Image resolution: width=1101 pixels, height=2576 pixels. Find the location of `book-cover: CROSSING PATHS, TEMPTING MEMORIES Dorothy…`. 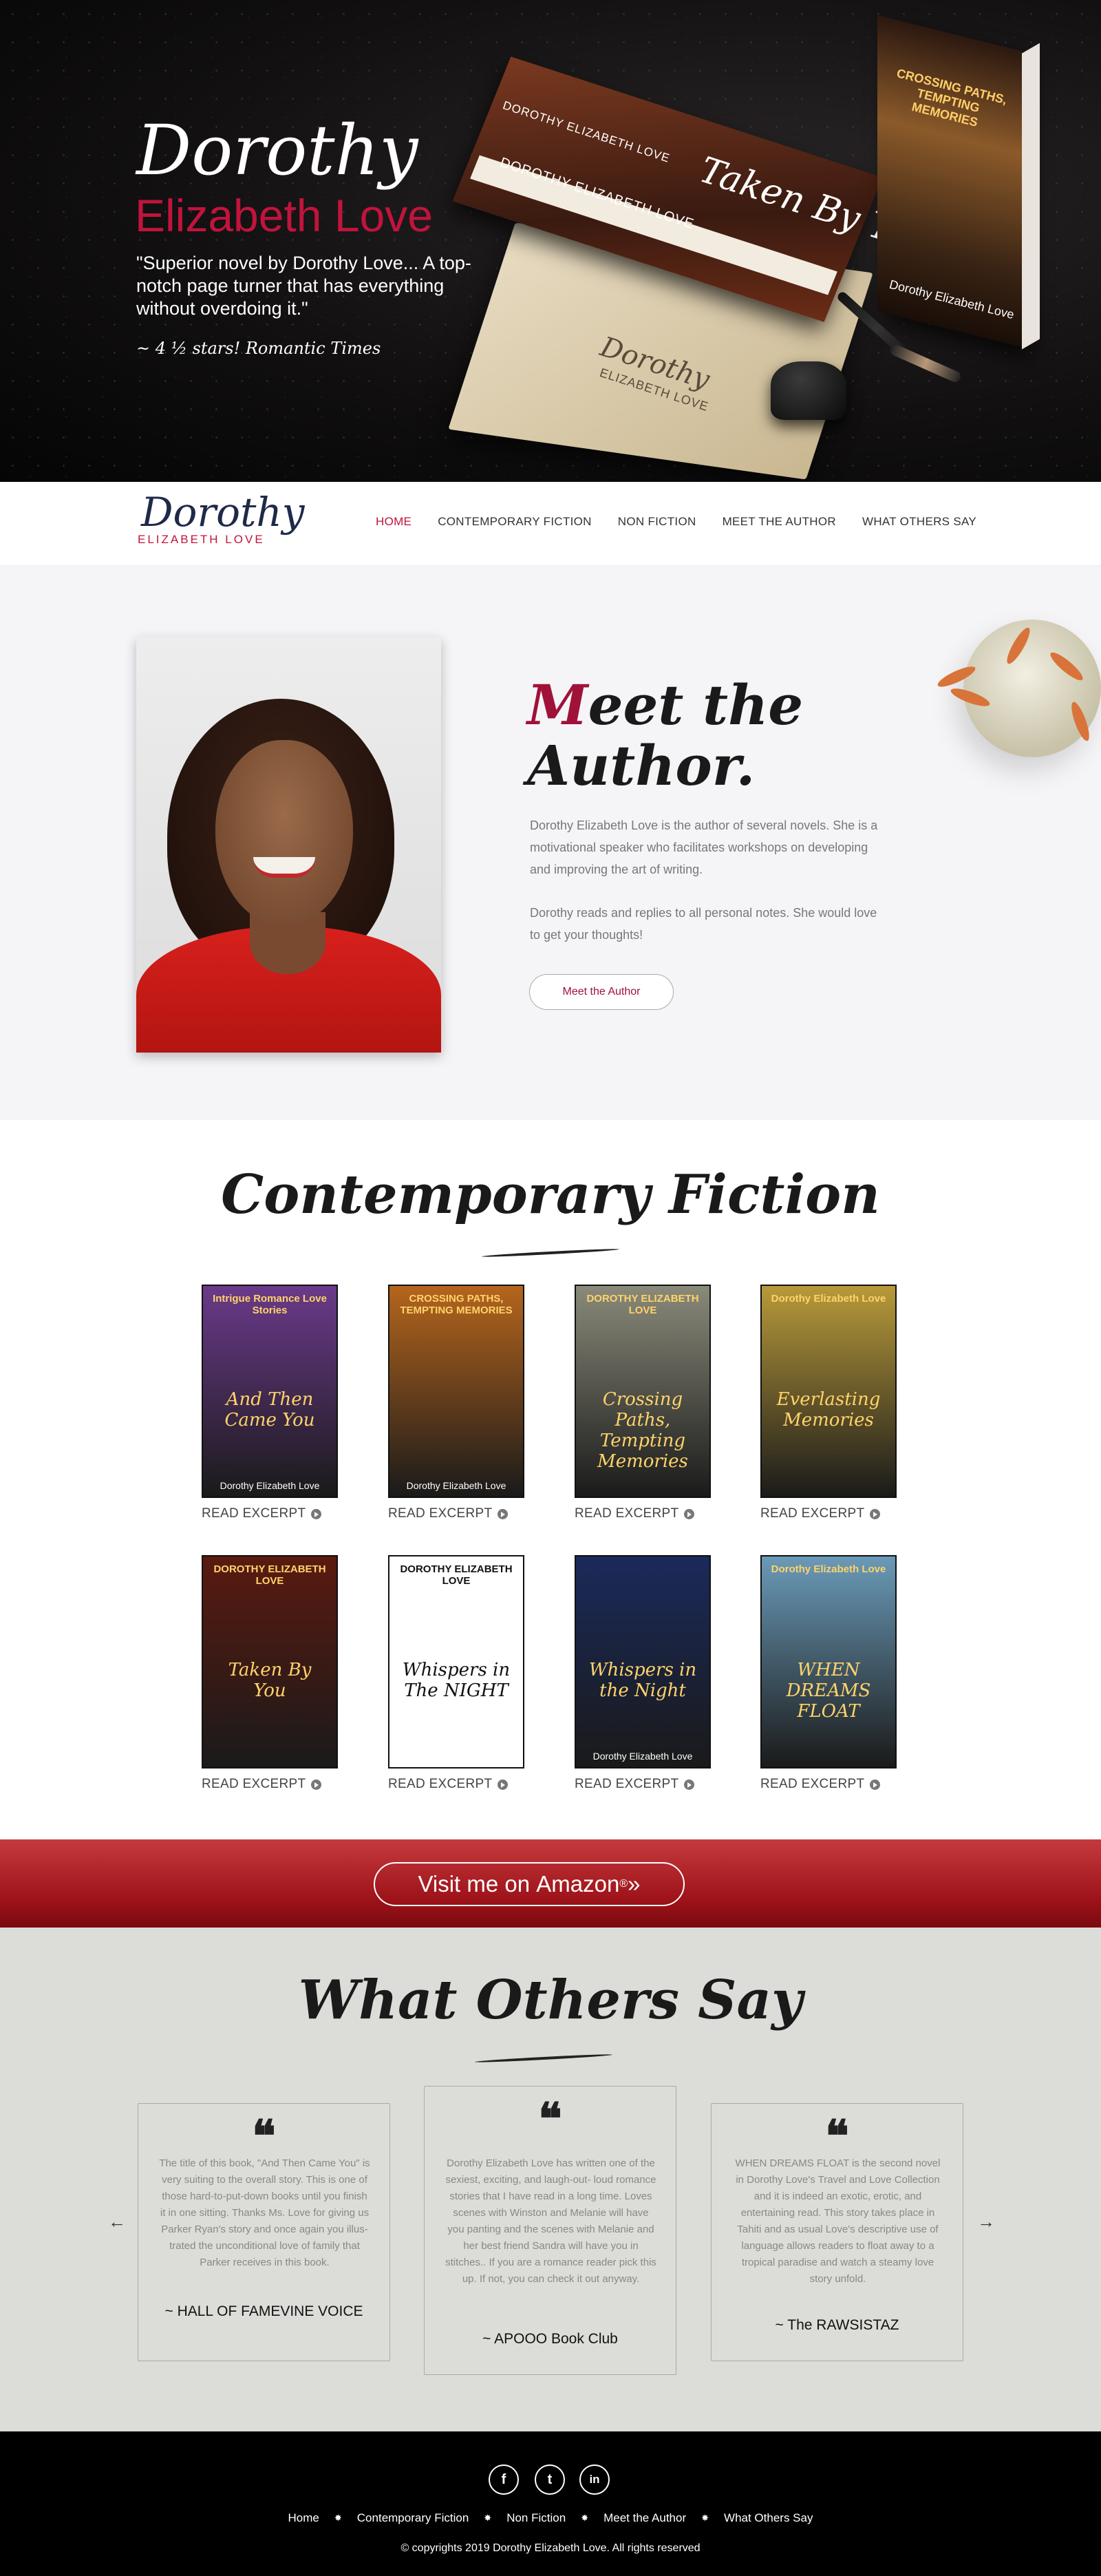

book-cover: CROSSING PATHS, TEMPTING MEMORIES Dorothy… is located at coordinates (456, 1392).